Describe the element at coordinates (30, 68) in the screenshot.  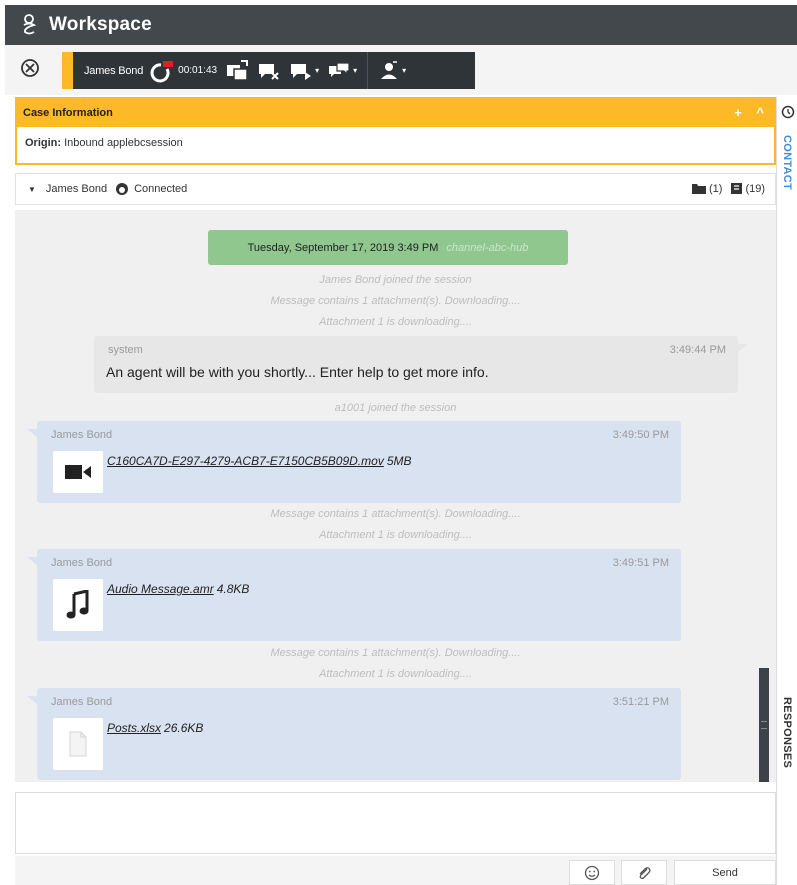
I see `close-interaction-icon` at that location.